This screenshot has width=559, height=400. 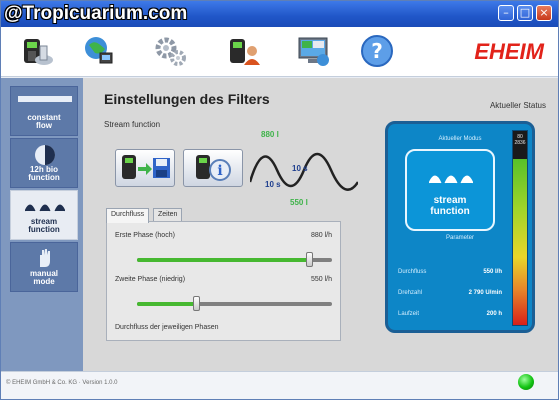 I want to click on first-phase-slider-fill, so click(x=223, y=260).